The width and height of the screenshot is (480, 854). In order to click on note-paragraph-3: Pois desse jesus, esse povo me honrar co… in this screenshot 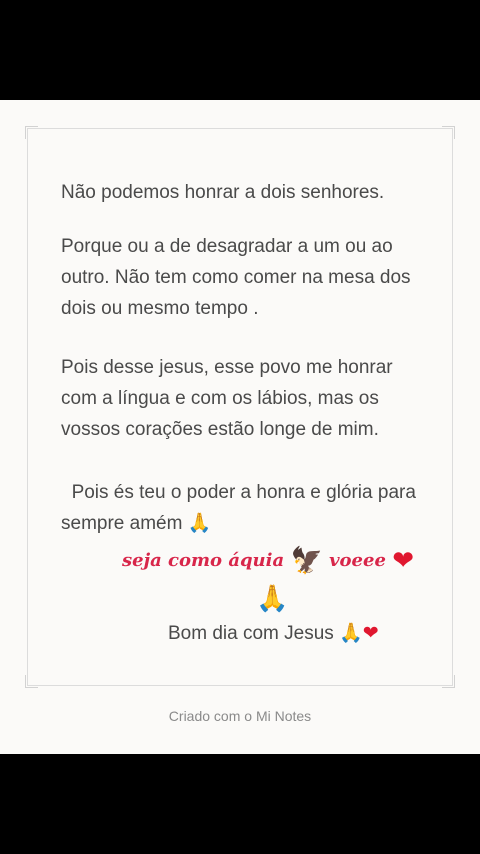, I will do `click(227, 398)`.